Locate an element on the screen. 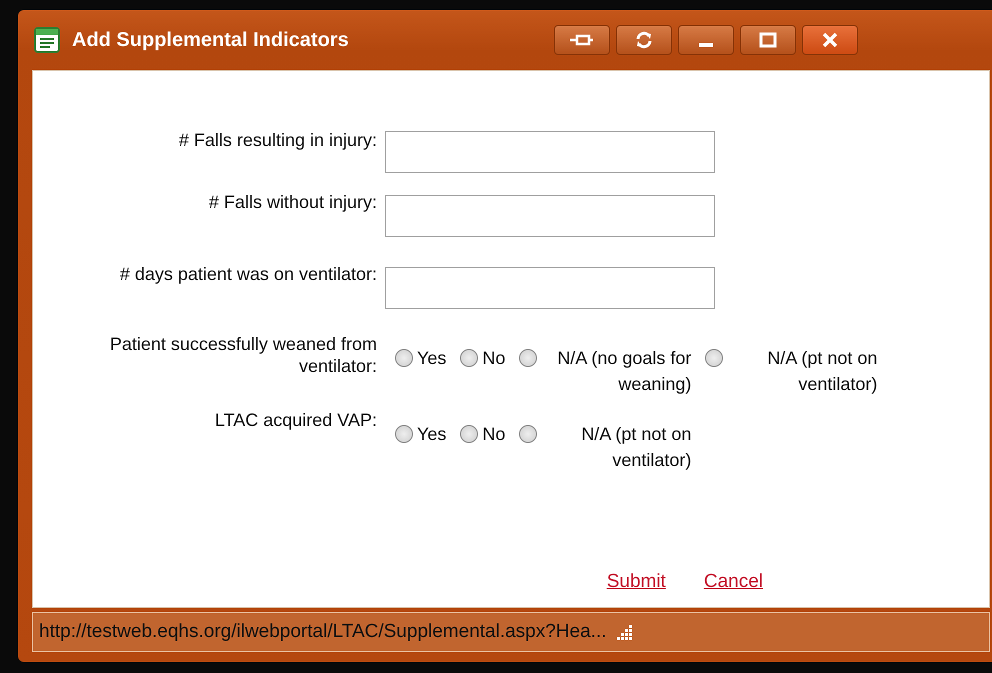 The height and width of the screenshot is (673, 992). field-label: # Falls resulting in injury: is located at coordinates (277, 140).